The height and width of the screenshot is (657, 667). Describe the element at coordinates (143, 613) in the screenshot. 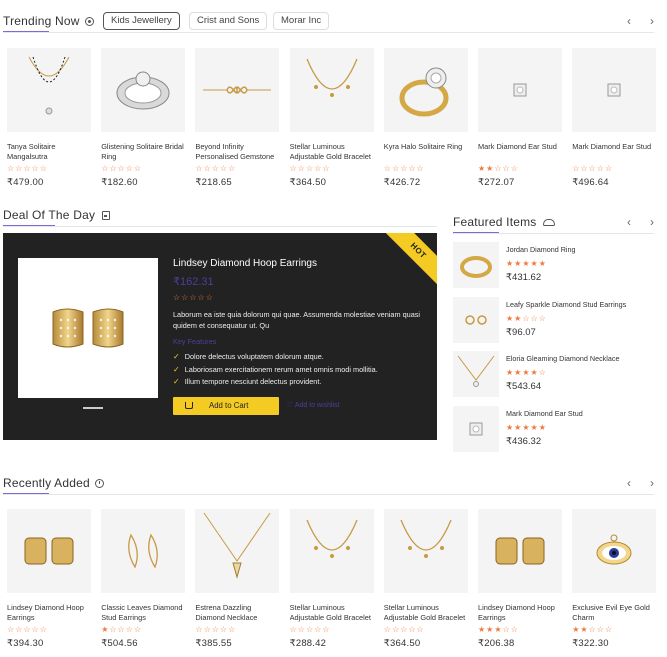

I see `product-name: Classic Leaves Diamond Stud Earrings` at that location.